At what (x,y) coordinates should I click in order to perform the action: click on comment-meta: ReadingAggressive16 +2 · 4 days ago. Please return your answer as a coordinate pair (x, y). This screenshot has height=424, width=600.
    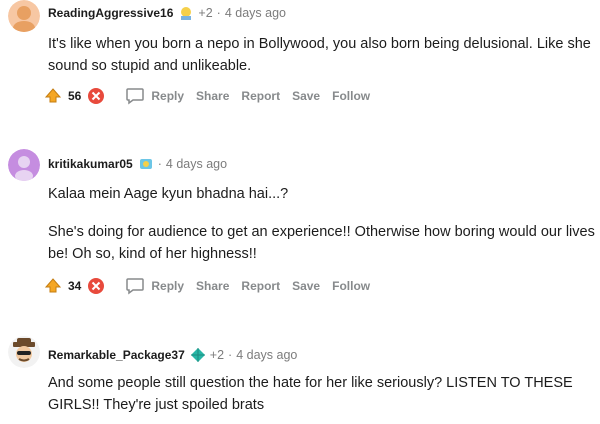
    Looking at the image, I should click on (167, 13).